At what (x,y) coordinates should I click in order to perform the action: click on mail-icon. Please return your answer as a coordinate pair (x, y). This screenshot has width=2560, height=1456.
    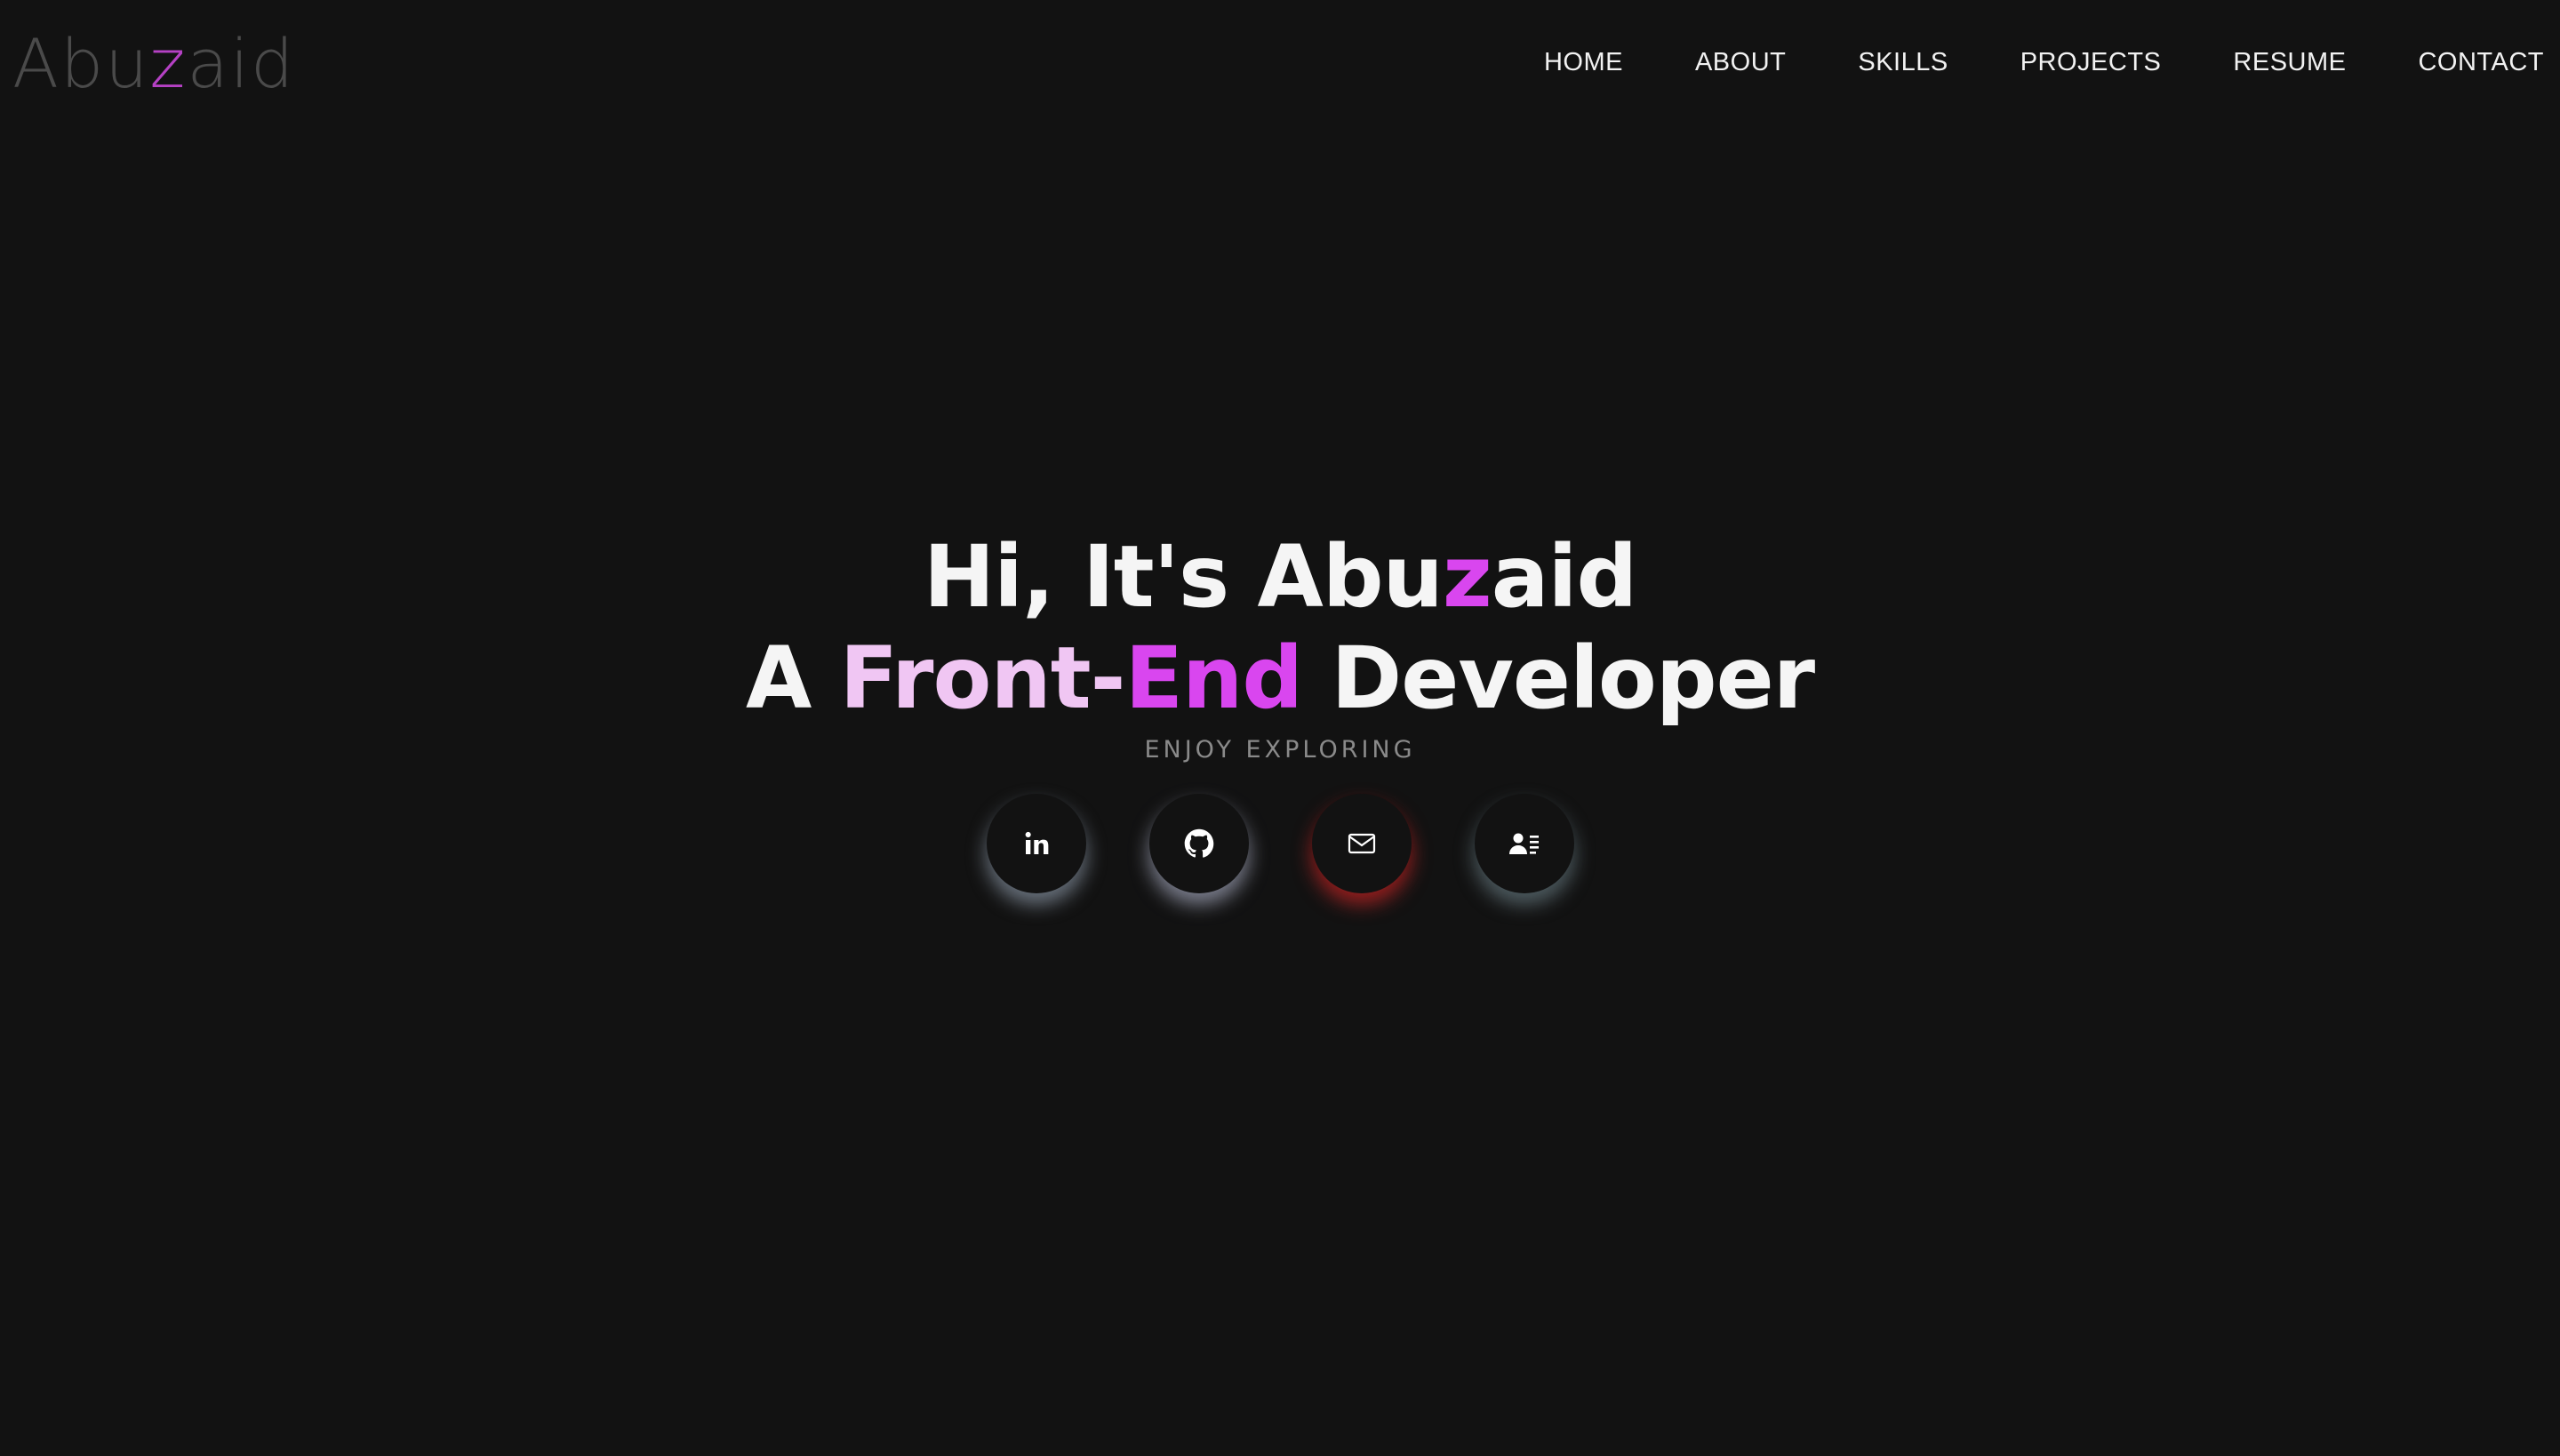
    Looking at the image, I should click on (1362, 843).